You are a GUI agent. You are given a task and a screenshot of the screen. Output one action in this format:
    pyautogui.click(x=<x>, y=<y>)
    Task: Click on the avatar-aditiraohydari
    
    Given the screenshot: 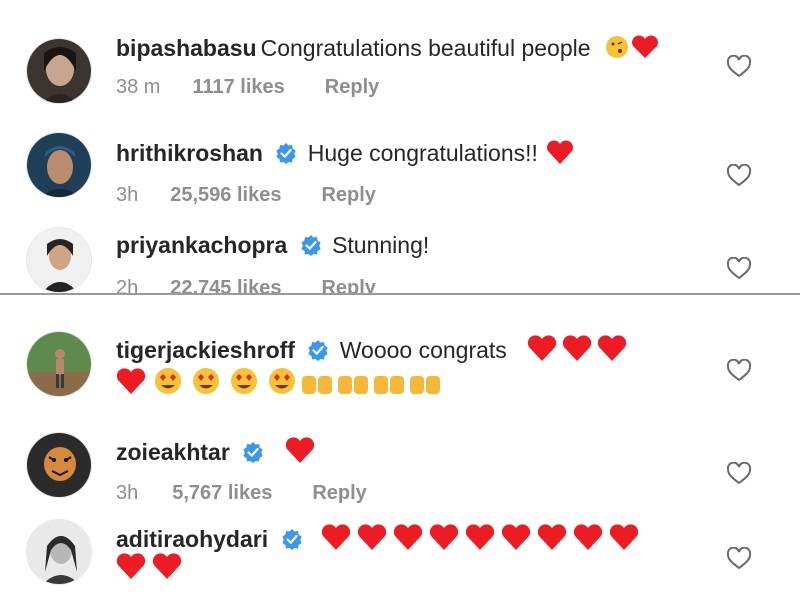 What is the action you would take?
    pyautogui.click(x=59, y=552)
    